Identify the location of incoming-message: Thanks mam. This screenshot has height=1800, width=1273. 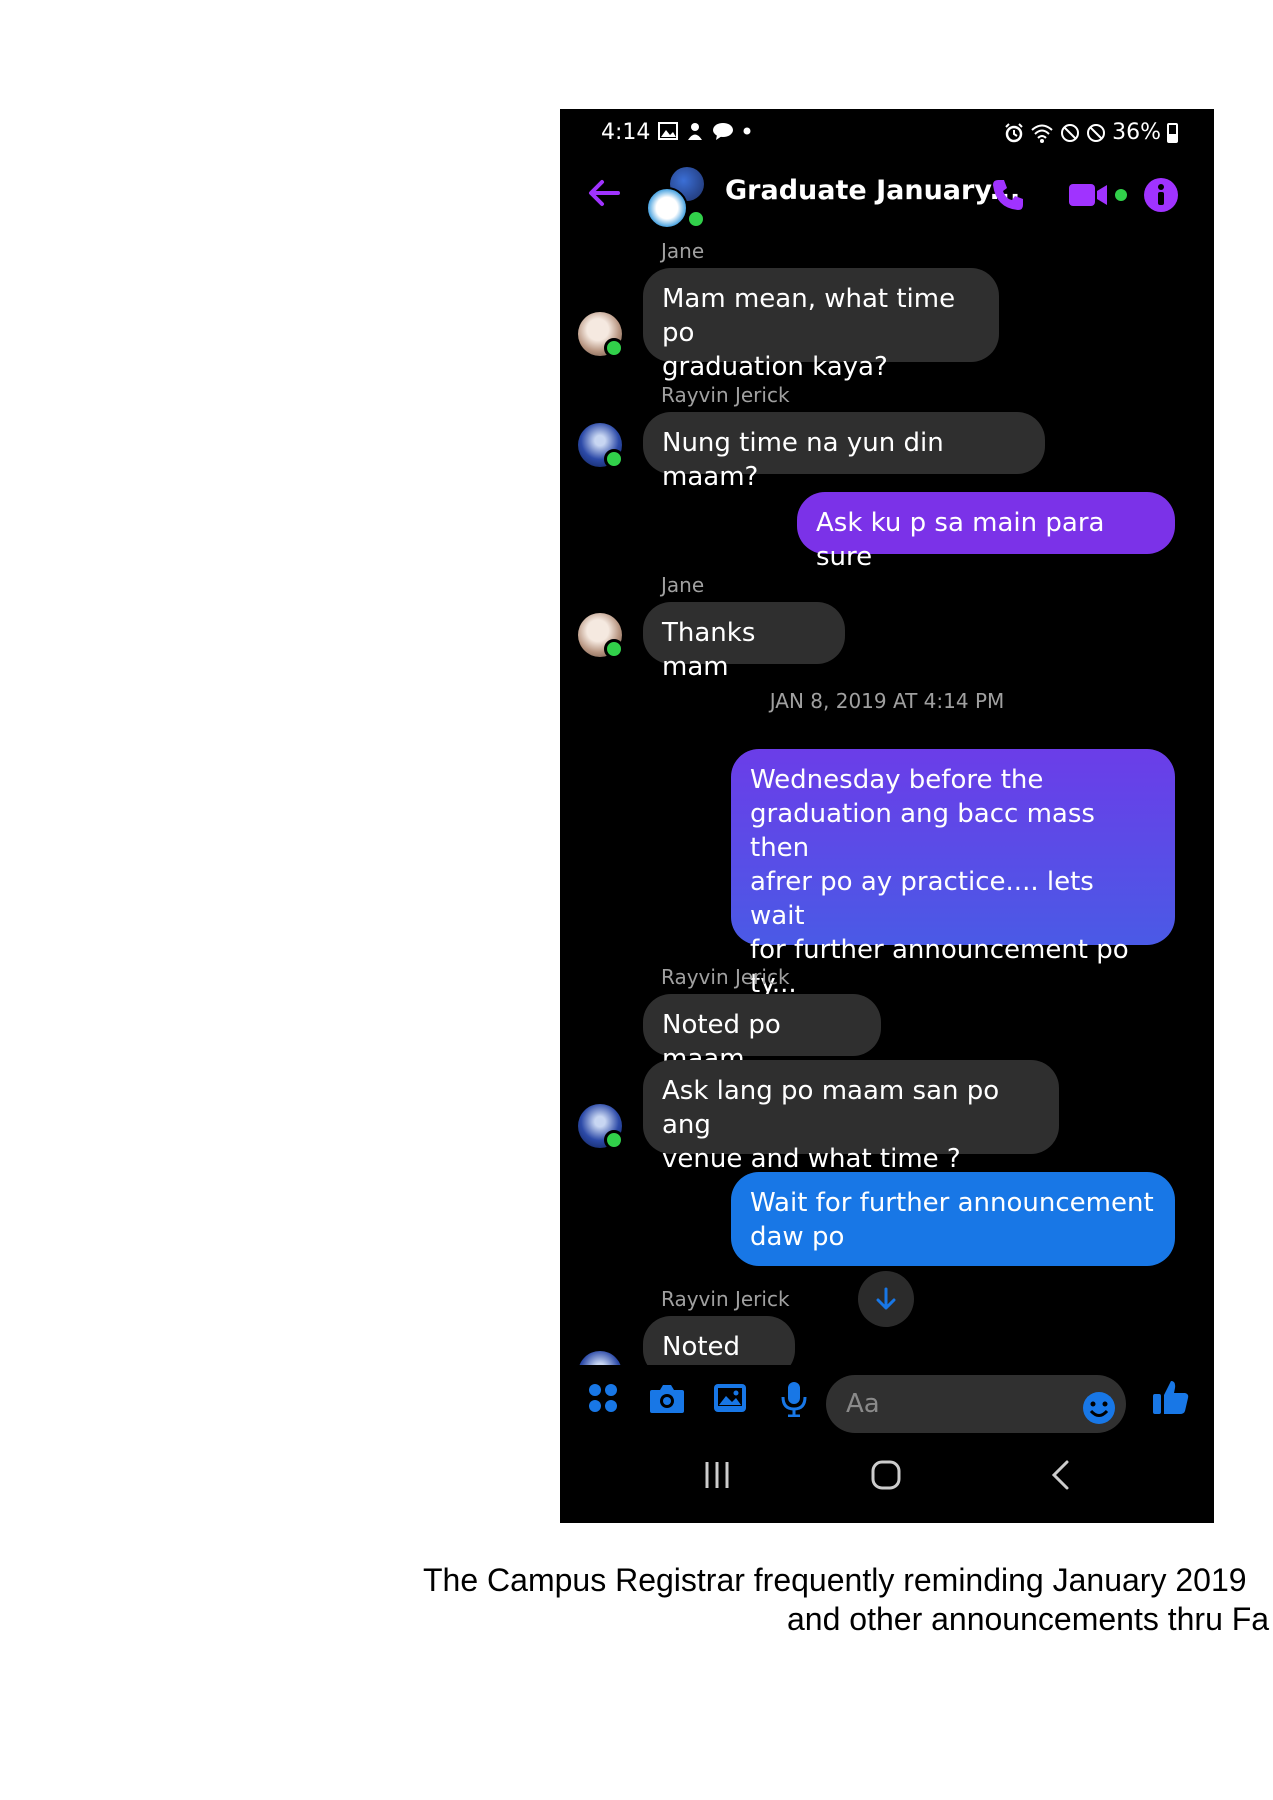
(744, 642).